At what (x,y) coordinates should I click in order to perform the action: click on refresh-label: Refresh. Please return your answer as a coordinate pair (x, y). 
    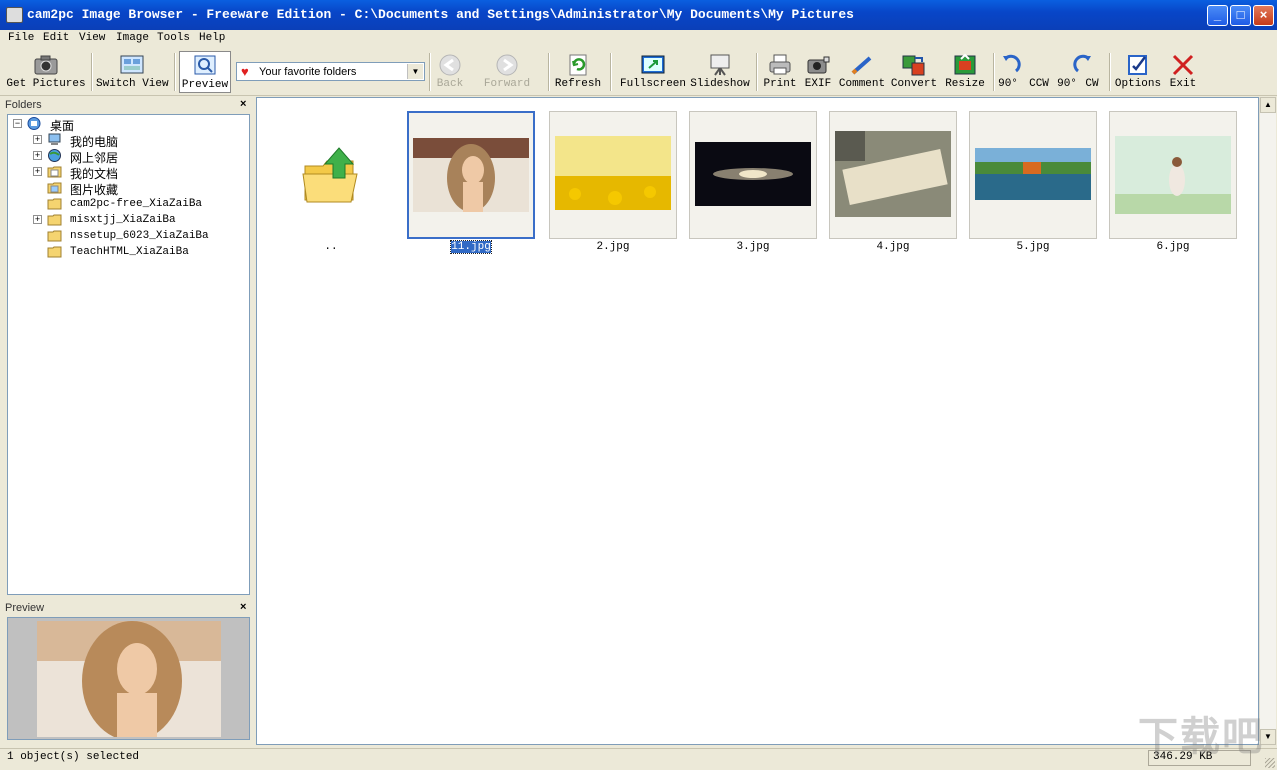
    Looking at the image, I should click on (578, 84).